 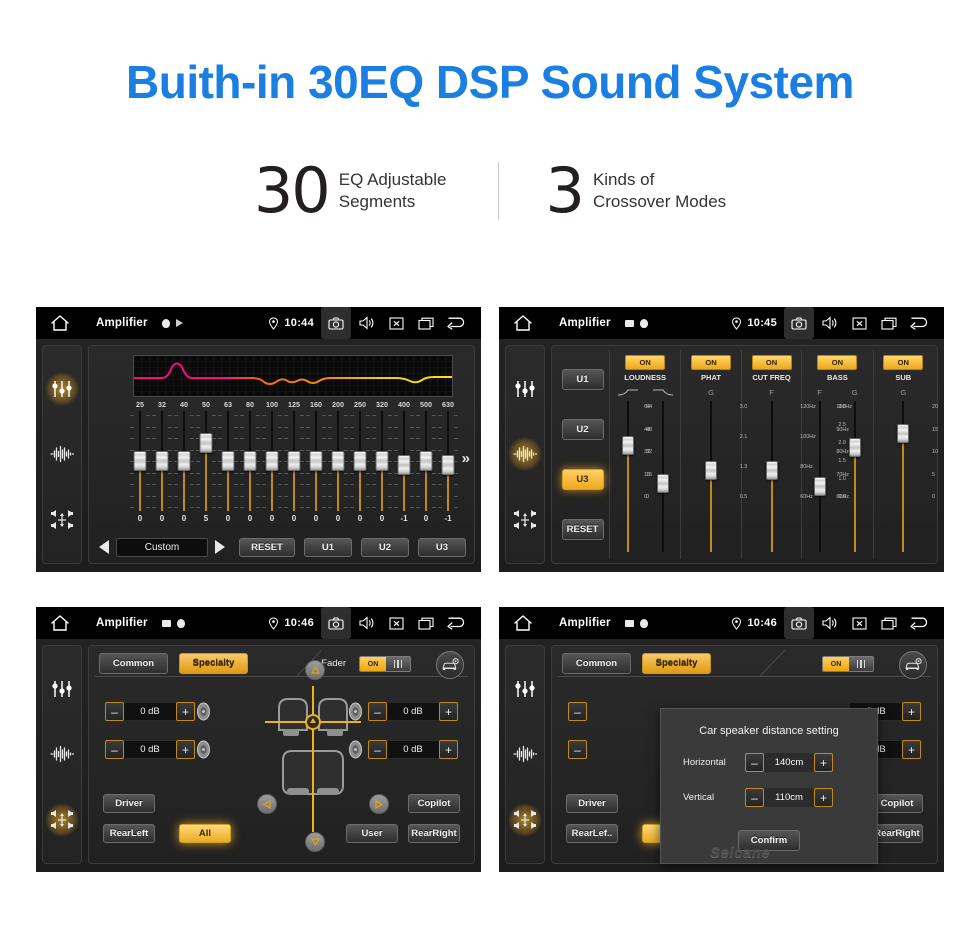 What do you see at coordinates (906, 476) in the screenshot?
I see `crossover-slider: 20 15 10 5 0` at bounding box center [906, 476].